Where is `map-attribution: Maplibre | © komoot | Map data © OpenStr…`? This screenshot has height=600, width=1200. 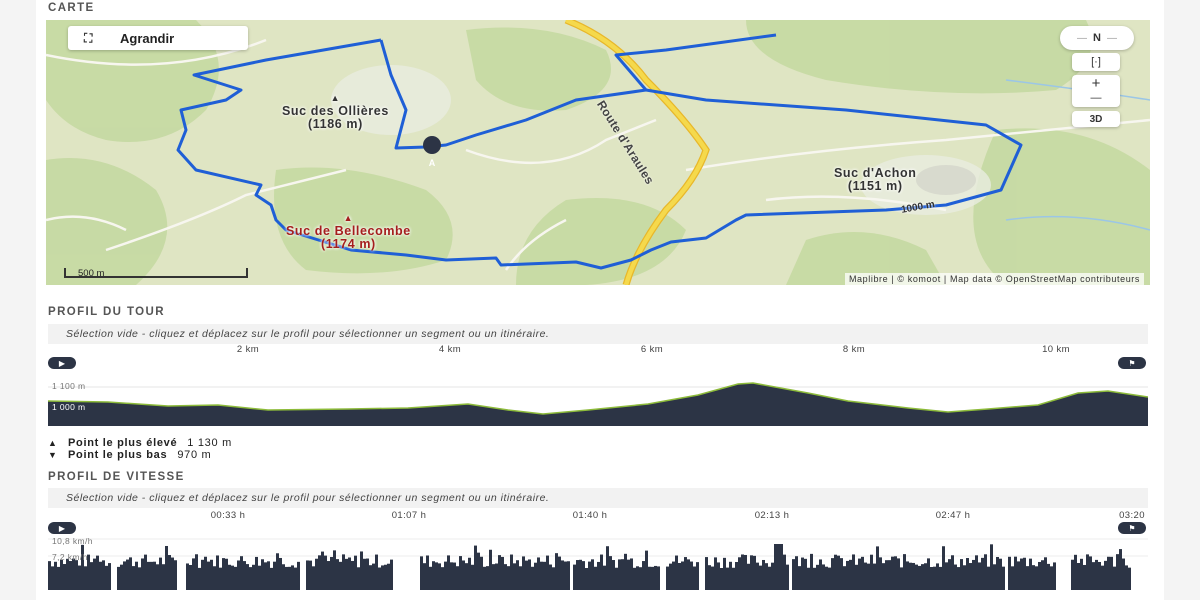
map-attribution: Maplibre | © komoot | Map data © OpenStr… is located at coordinates (994, 279).